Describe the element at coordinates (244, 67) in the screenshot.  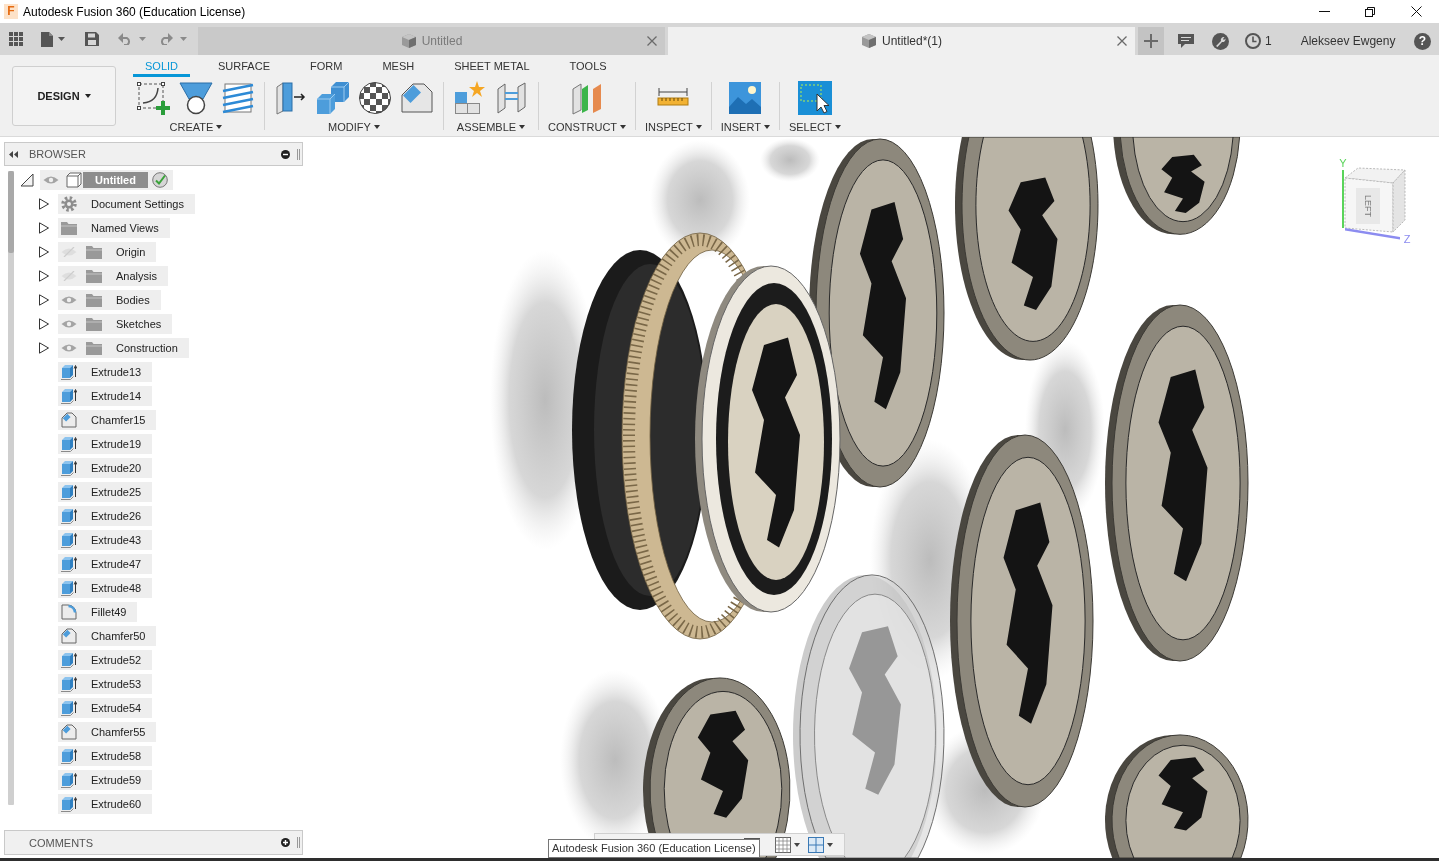
I see `ribbon-tab: SURFACE` at that location.